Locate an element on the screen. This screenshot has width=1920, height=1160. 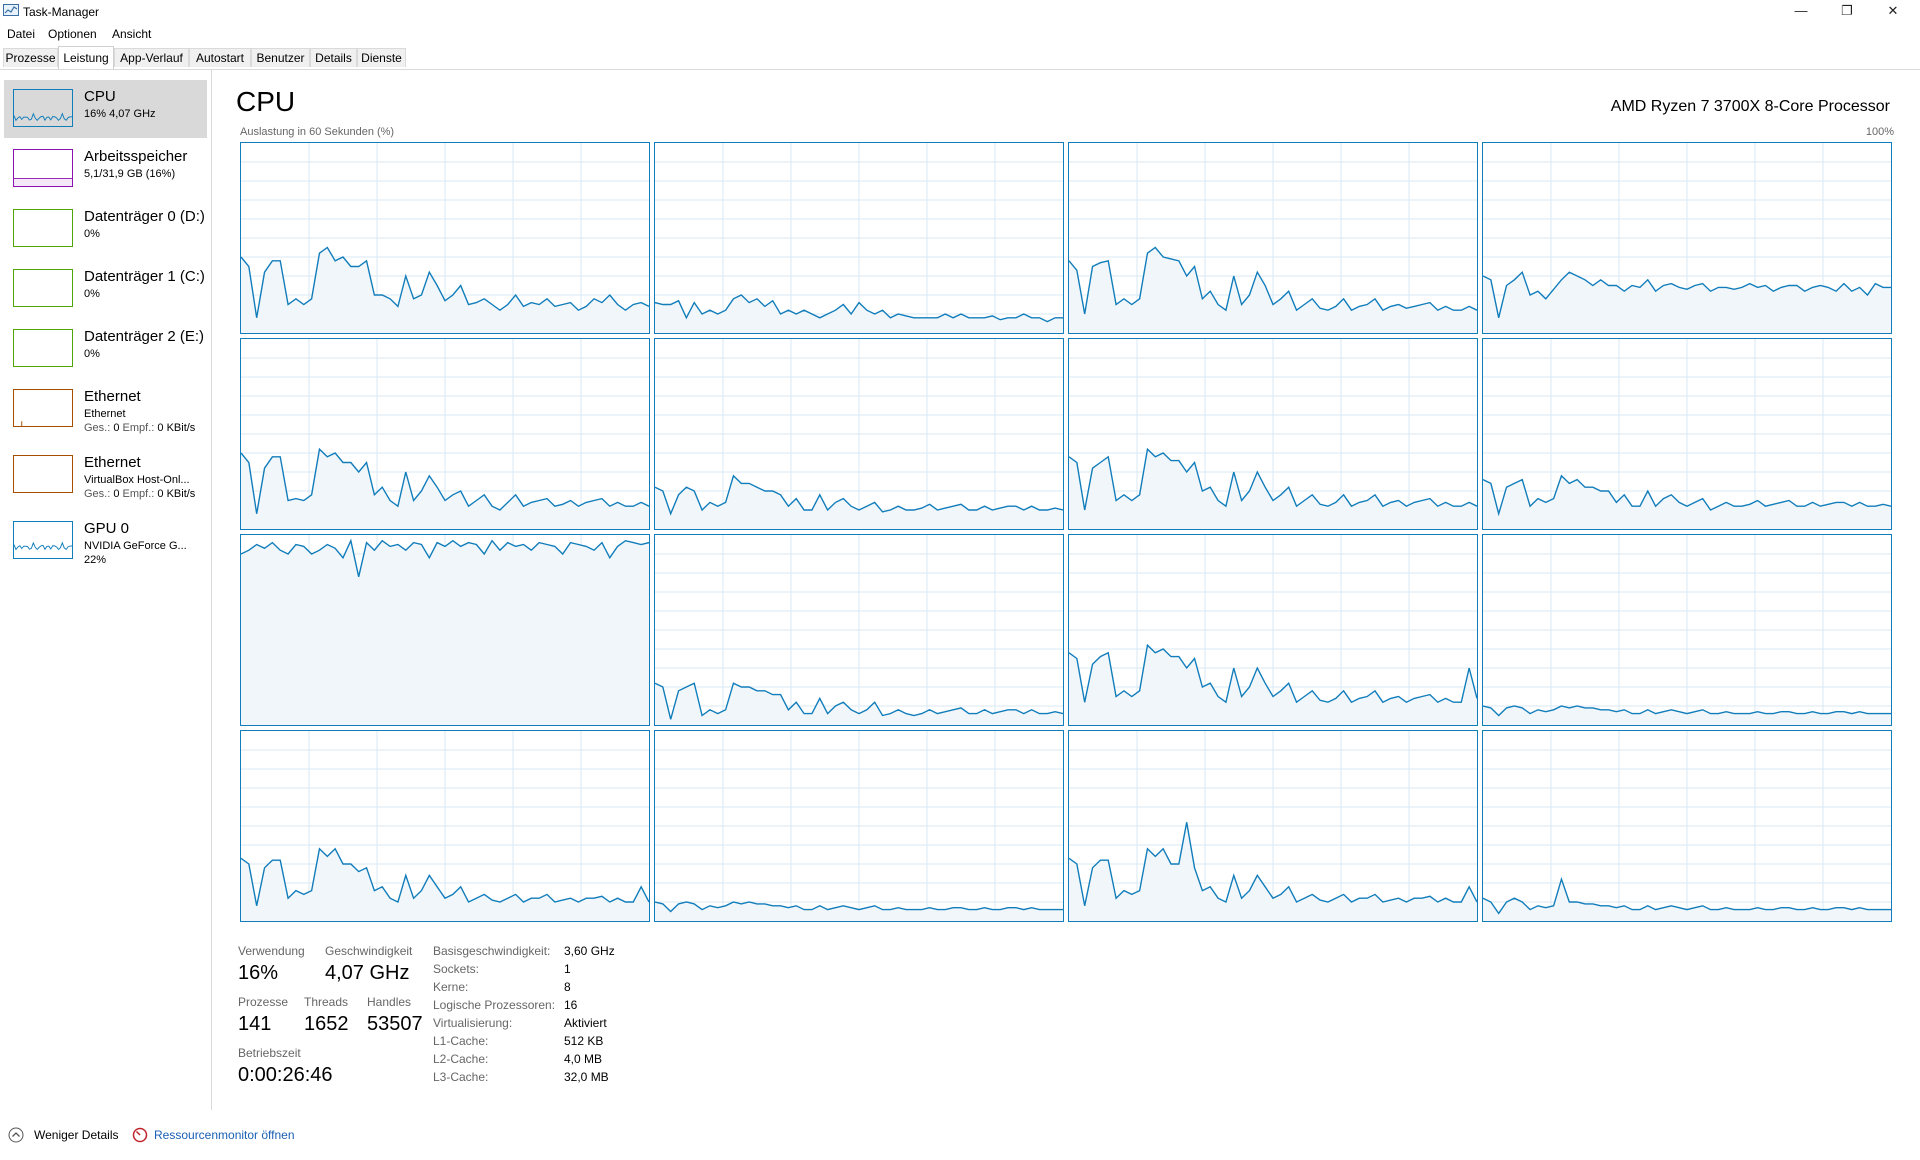
spec-label: Logische Prozessoren: is located at coordinates (494, 1005).